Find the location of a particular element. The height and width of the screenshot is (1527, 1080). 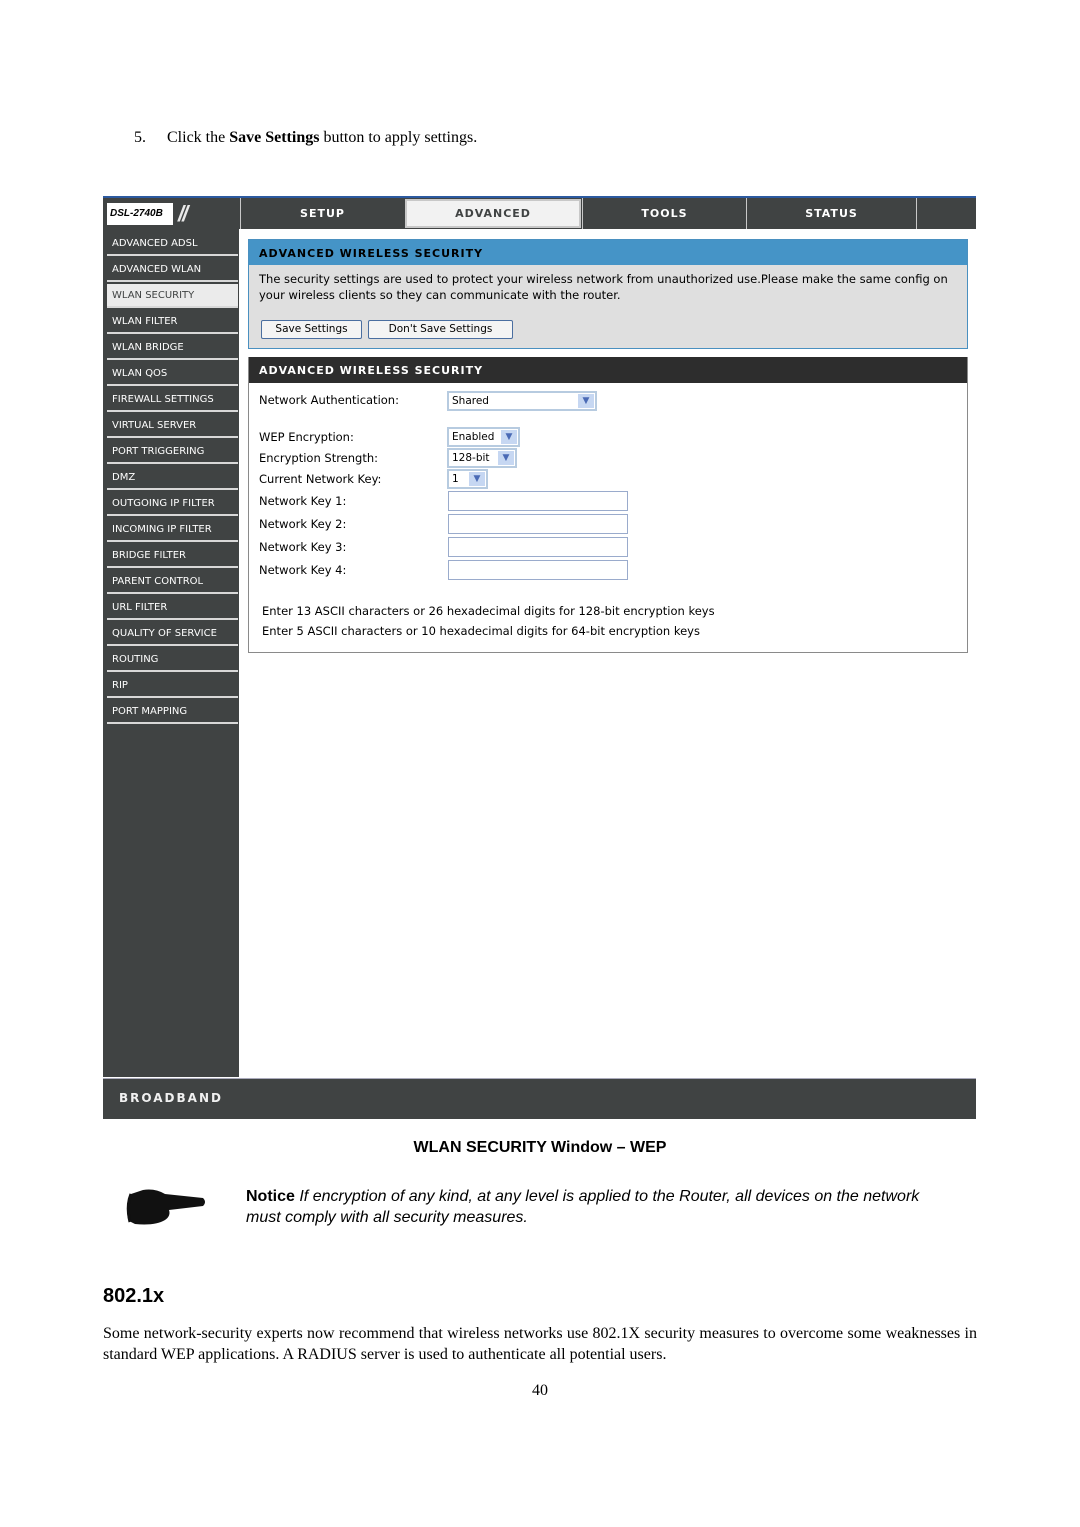

network-key-2-label: Network Key 2: is located at coordinates (303, 524).